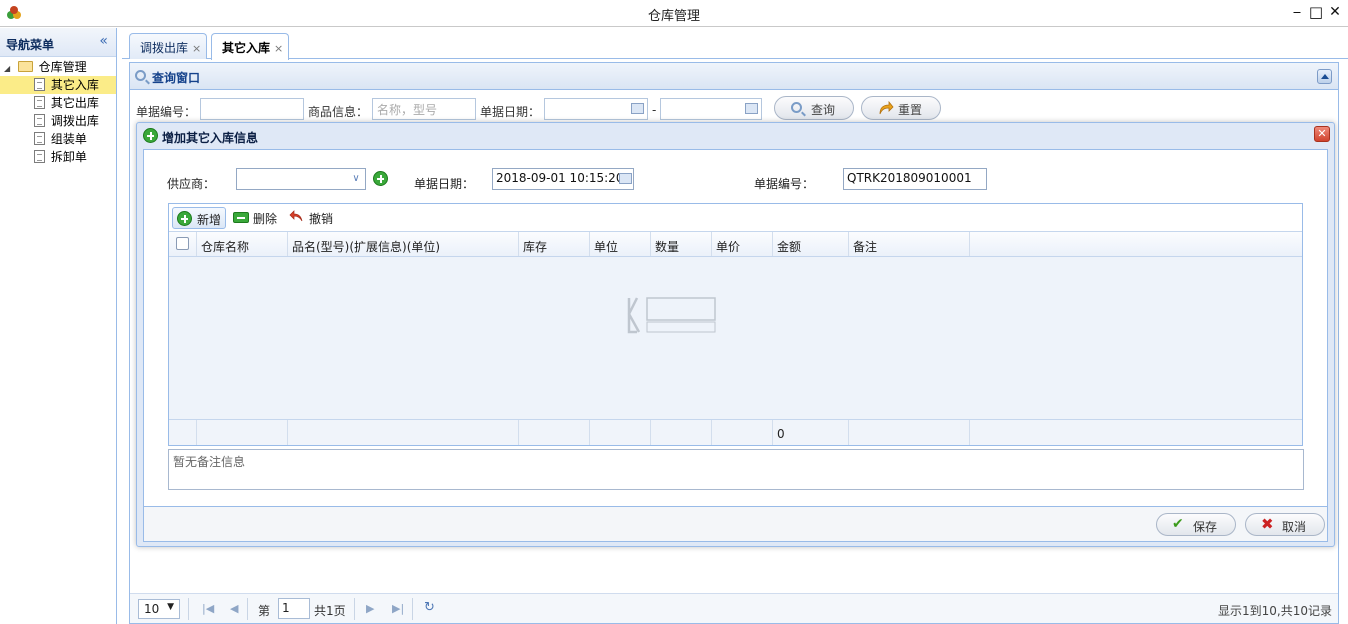 Image resolution: width=1348 pixels, height=624 pixels. I want to click on search-button-label: 查询, so click(823, 110).